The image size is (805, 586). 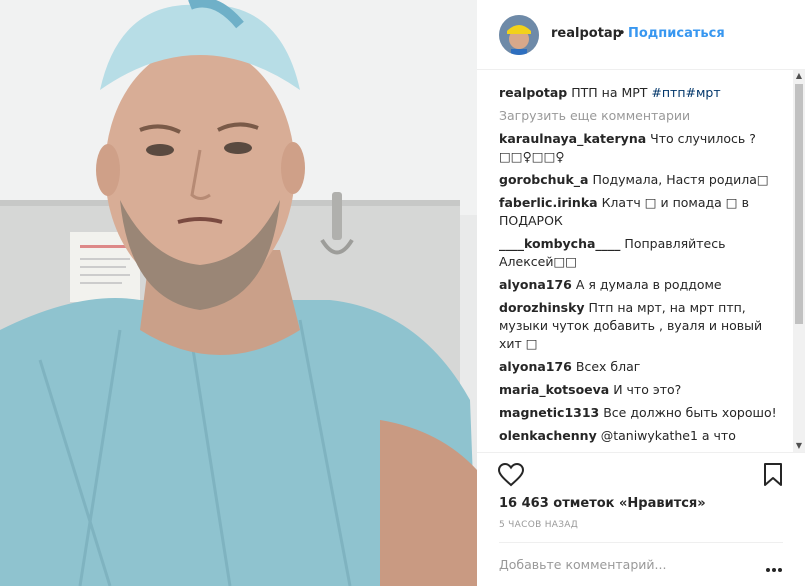 What do you see at coordinates (542, 307) in the screenshot?
I see `comment-username: dorozhinsky` at bounding box center [542, 307].